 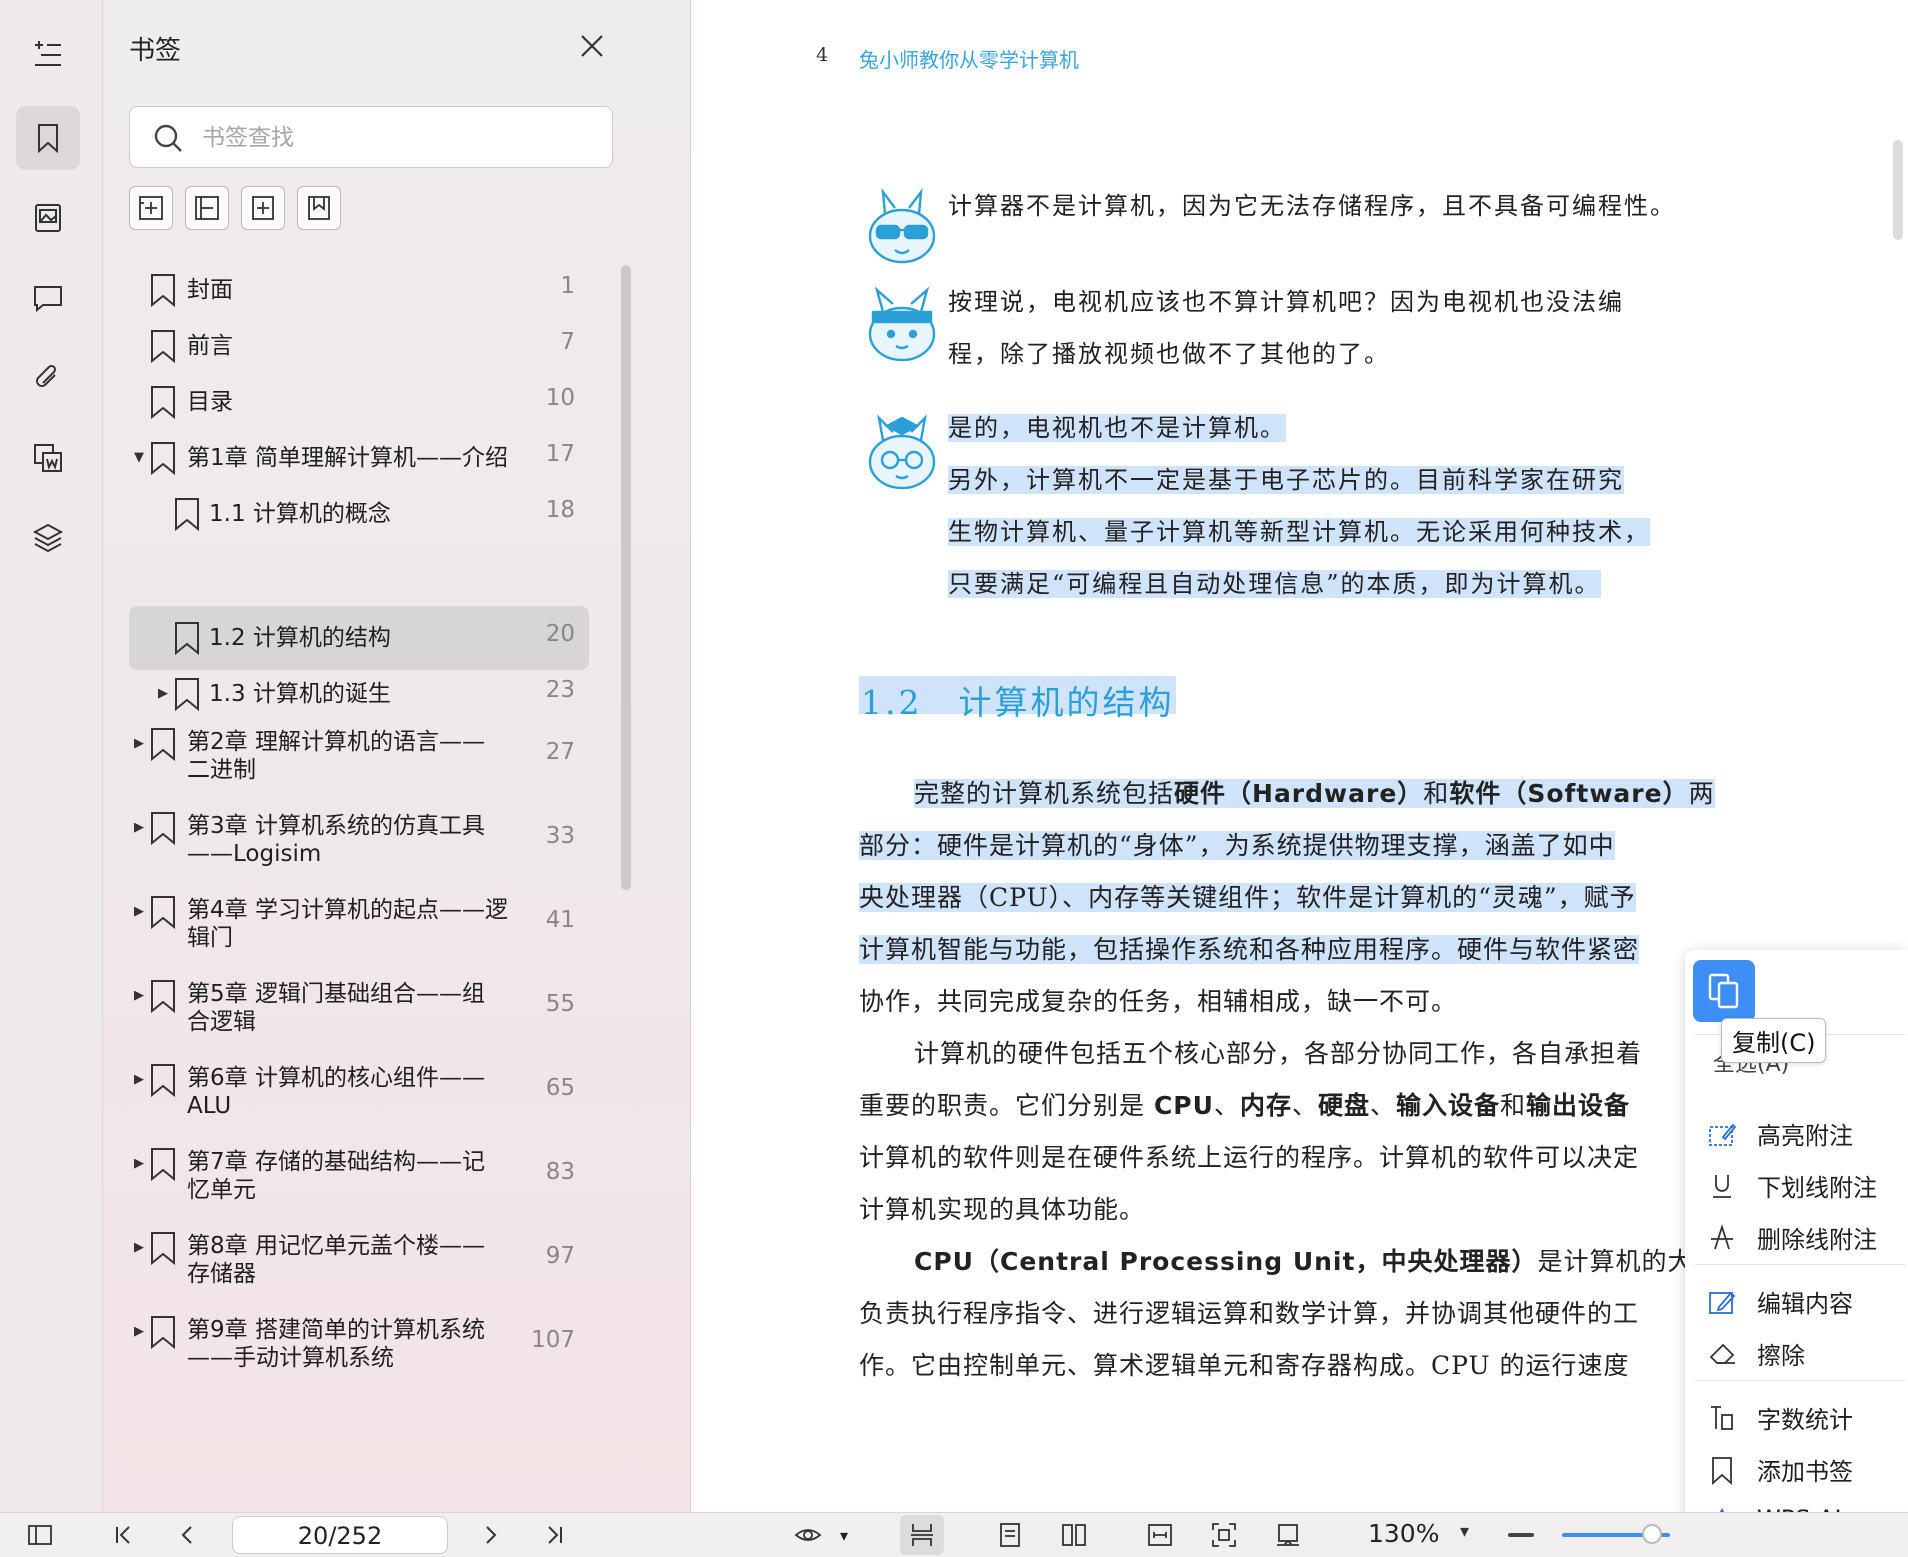 What do you see at coordinates (48, 378) in the screenshot?
I see `attachment-icon` at bounding box center [48, 378].